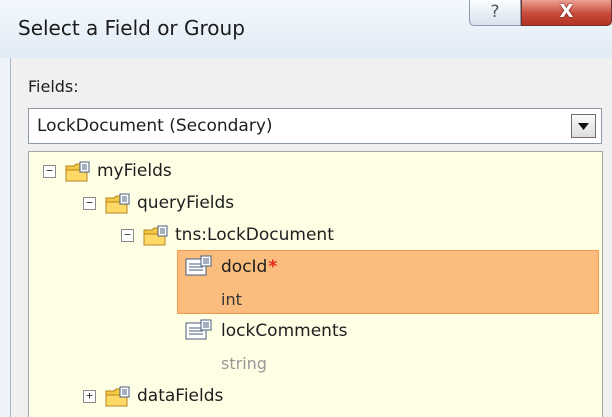 The width and height of the screenshot is (612, 417). What do you see at coordinates (254, 235) in the screenshot?
I see `node-label: tns:LockDocument` at bounding box center [254, 235].